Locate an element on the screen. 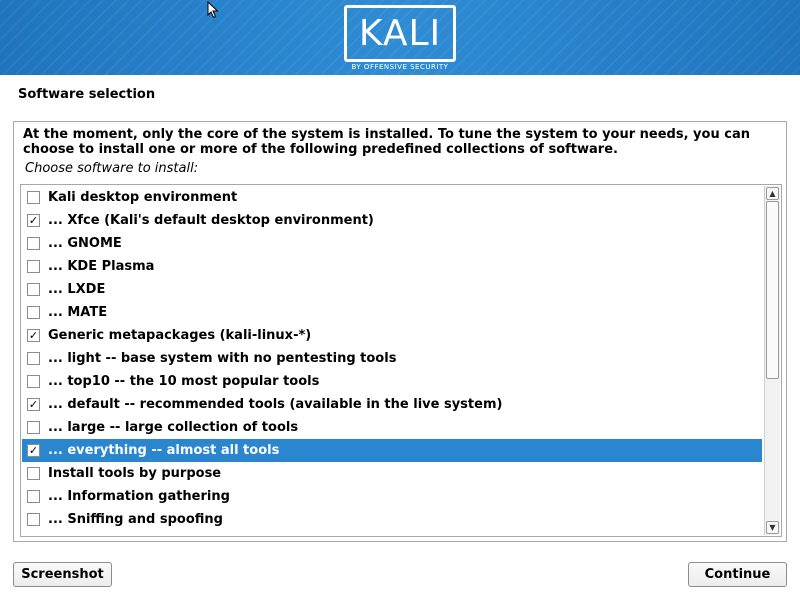 This screenshot has height=600, width=800. scroll-down-arrow-icon: ▼ is located at coordinates (772, 527).